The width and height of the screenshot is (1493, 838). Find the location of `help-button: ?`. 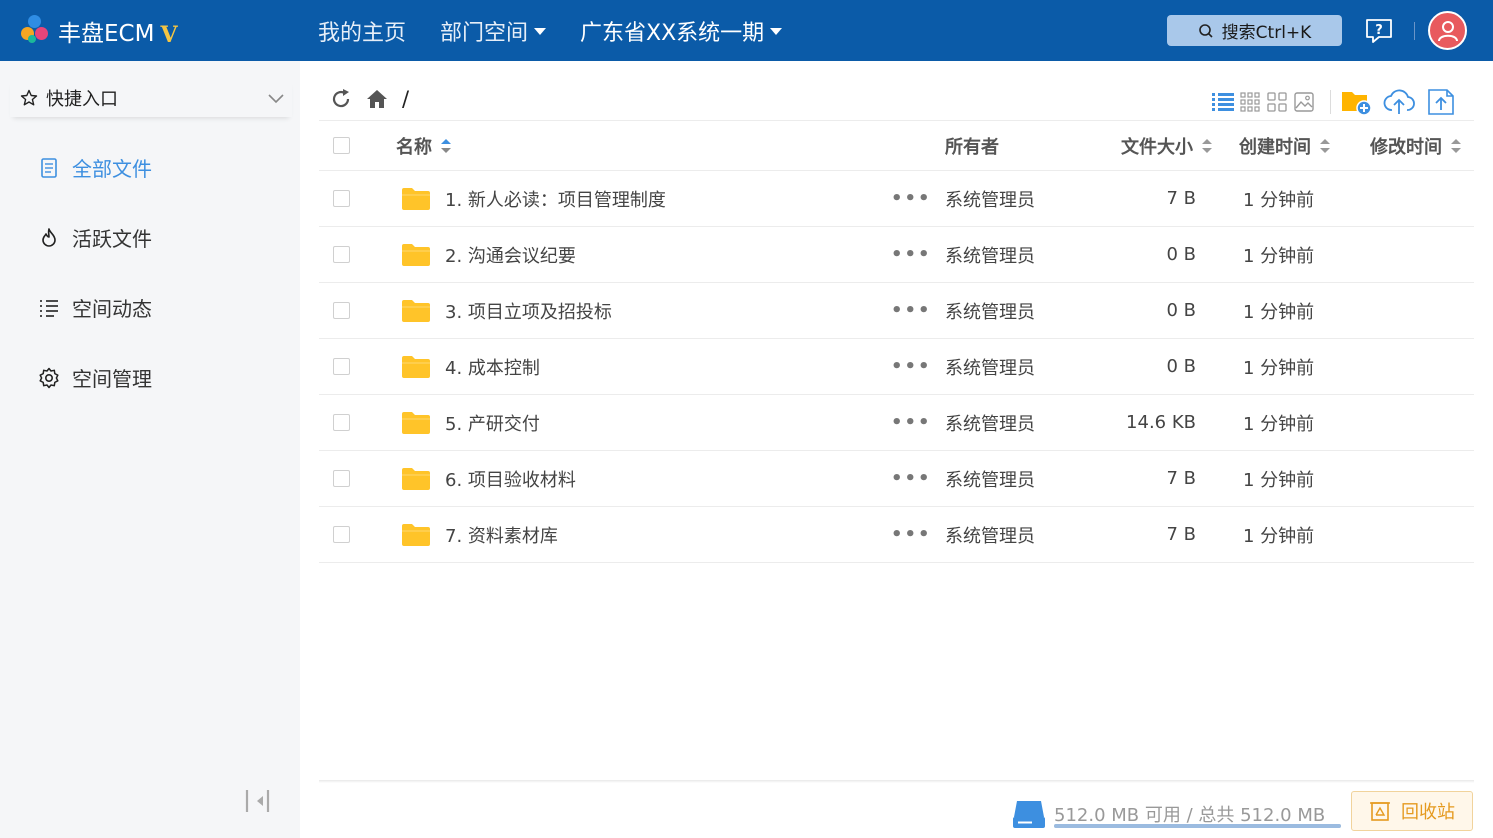

help-button: ? is located at coordinates (1379, 31).